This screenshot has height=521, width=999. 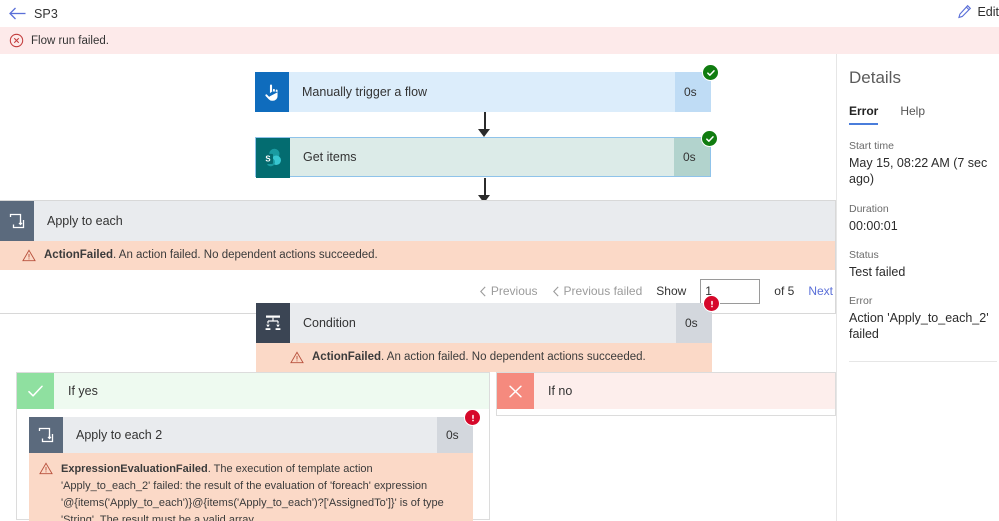 I want to click on details-title: Details, so click(x=875, y=77).